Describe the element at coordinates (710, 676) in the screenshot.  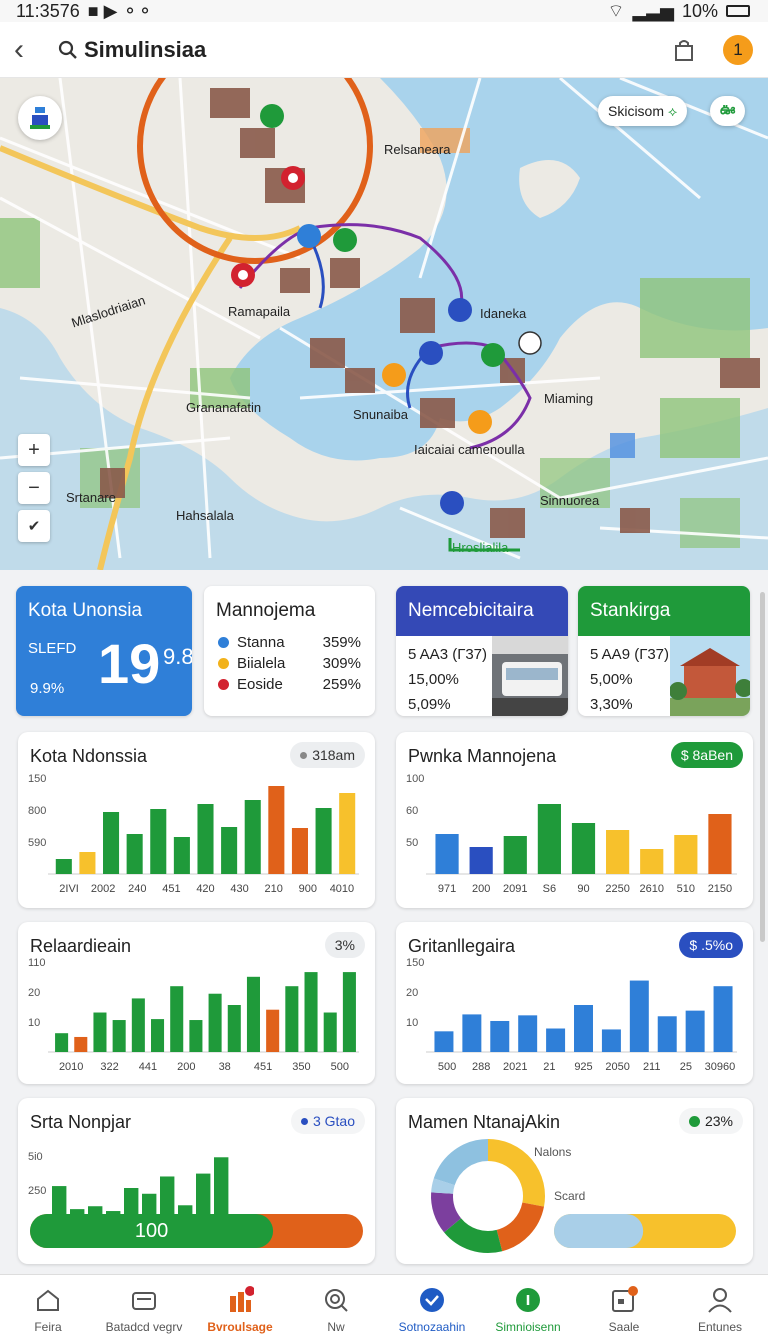
I see `building-photo` at that location.